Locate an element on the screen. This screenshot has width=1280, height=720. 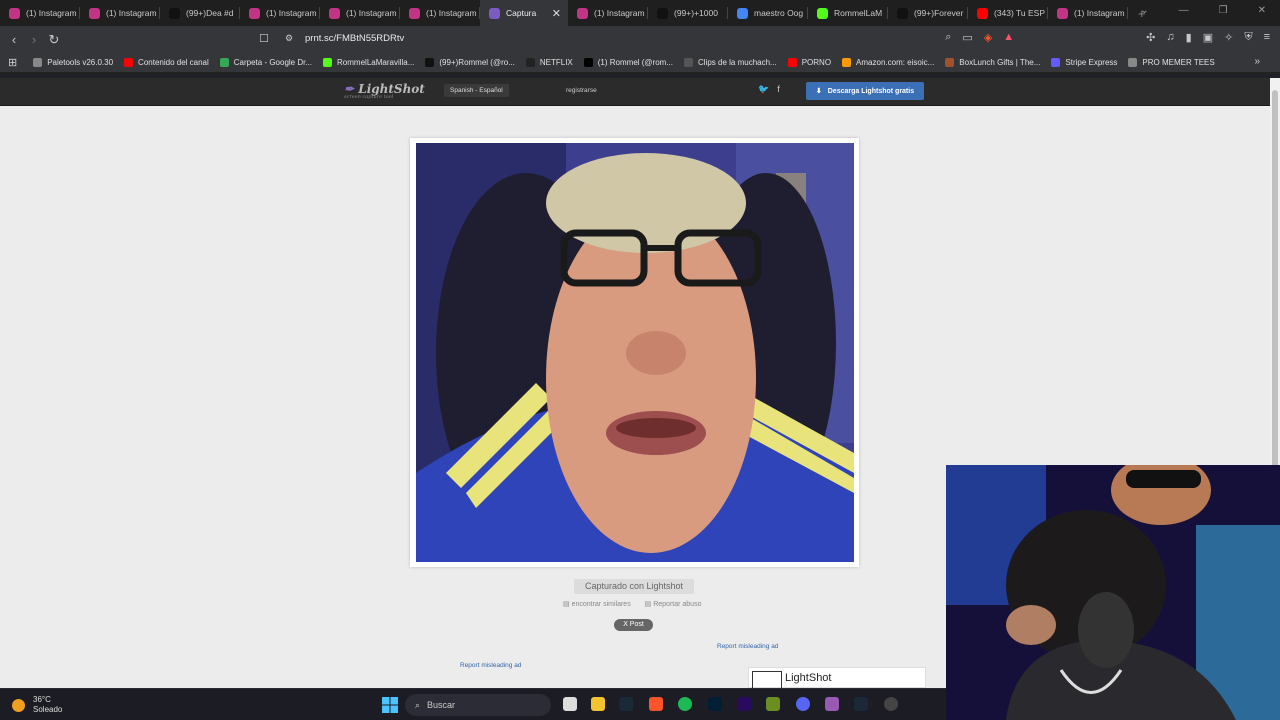
site-info-icon: ⚙ is located at coordinates (289, 38).